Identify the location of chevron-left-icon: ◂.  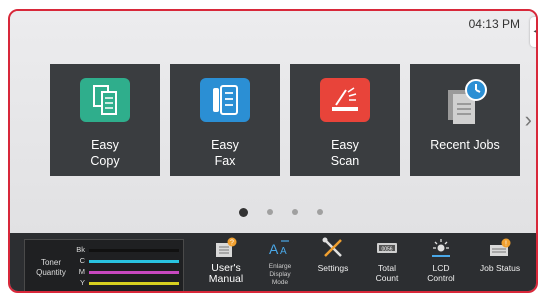
(534, 31).